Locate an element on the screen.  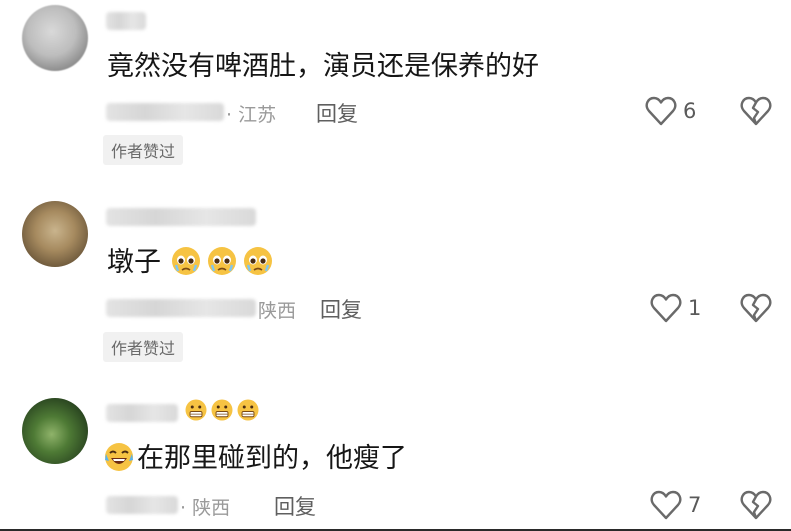
like-button: 6 is located at coordinates (670, 111).